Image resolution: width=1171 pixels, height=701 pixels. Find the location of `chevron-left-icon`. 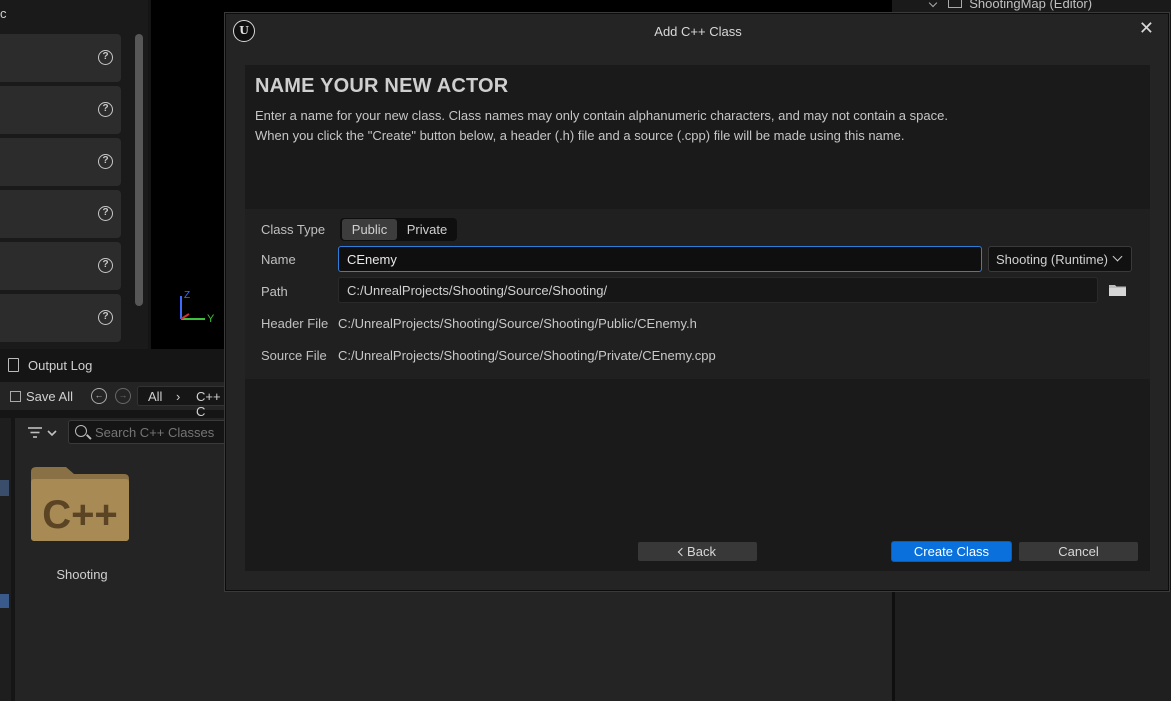

chevron-left-icon is located at coordinates (682, 552).